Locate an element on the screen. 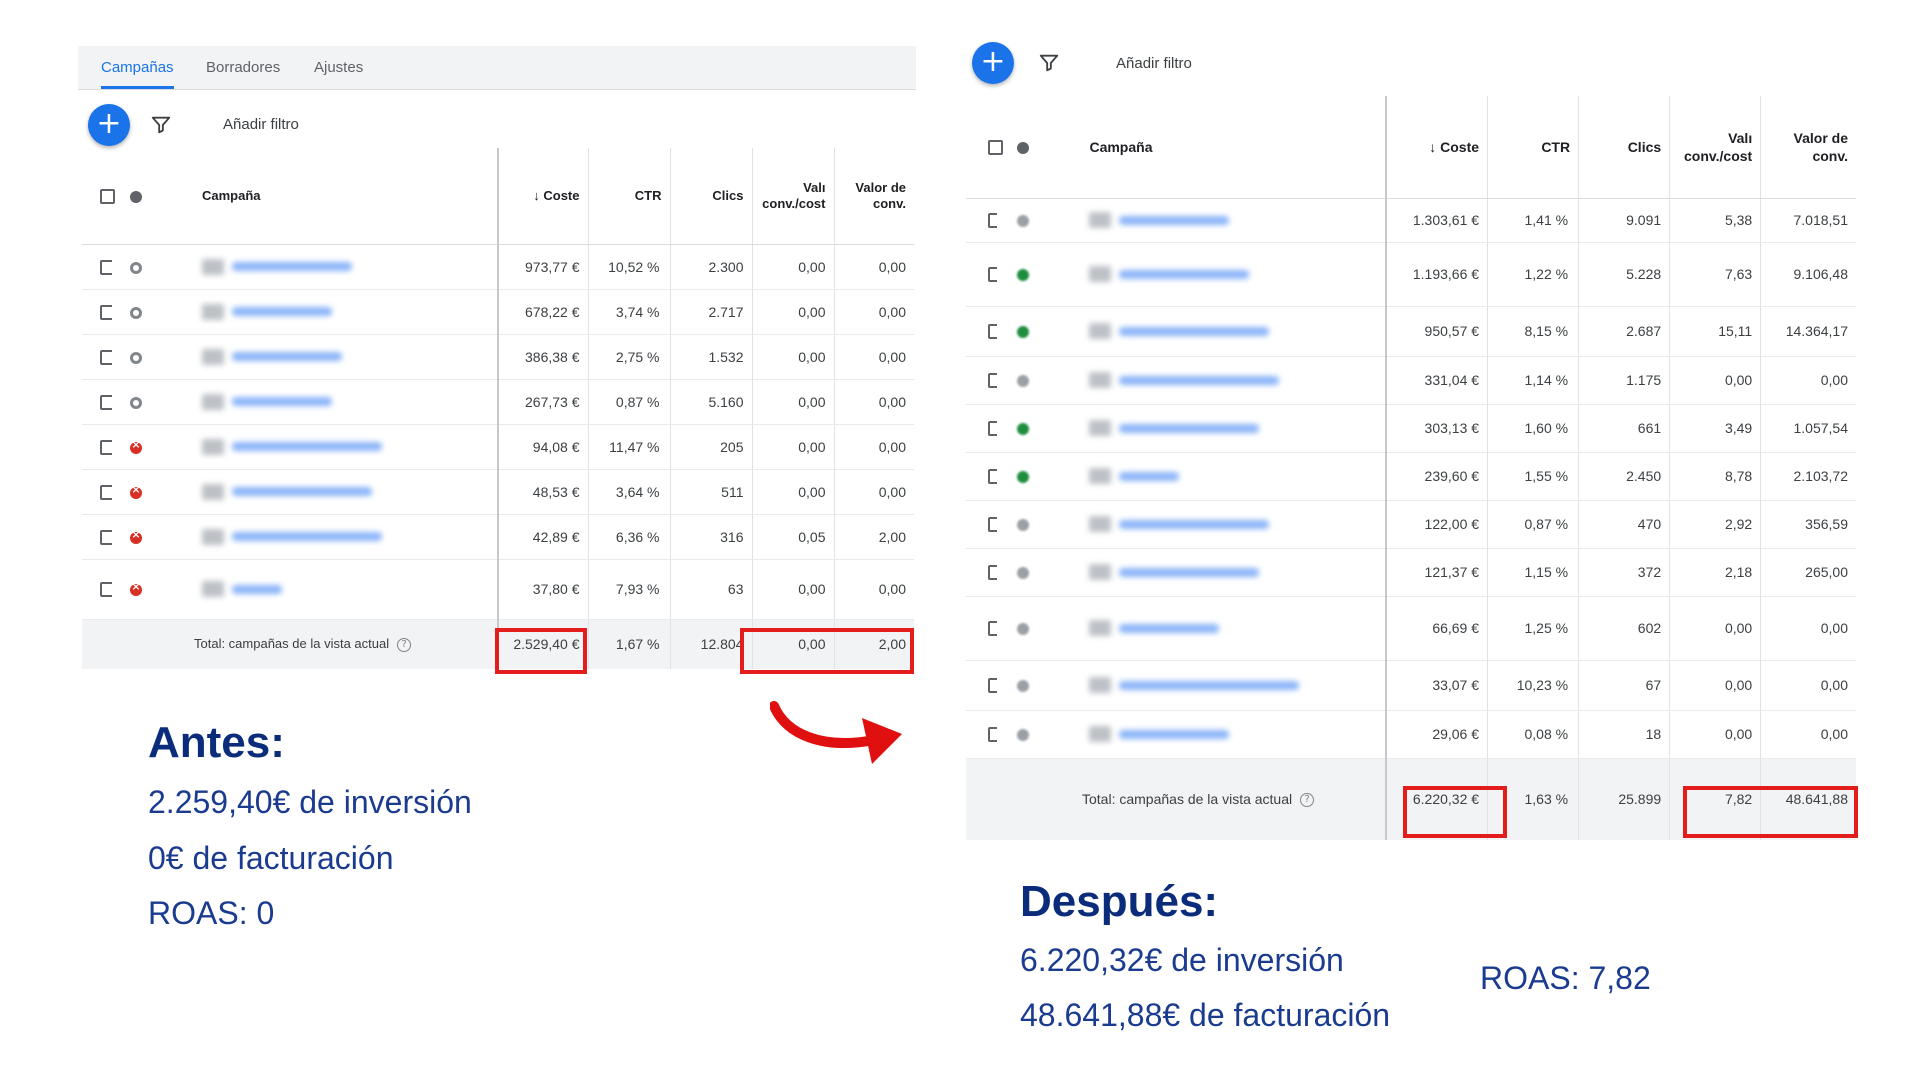  table-row: 973,77 €10,52 % 2.300 0,00 0,00 is located at coordinates (498, 267).